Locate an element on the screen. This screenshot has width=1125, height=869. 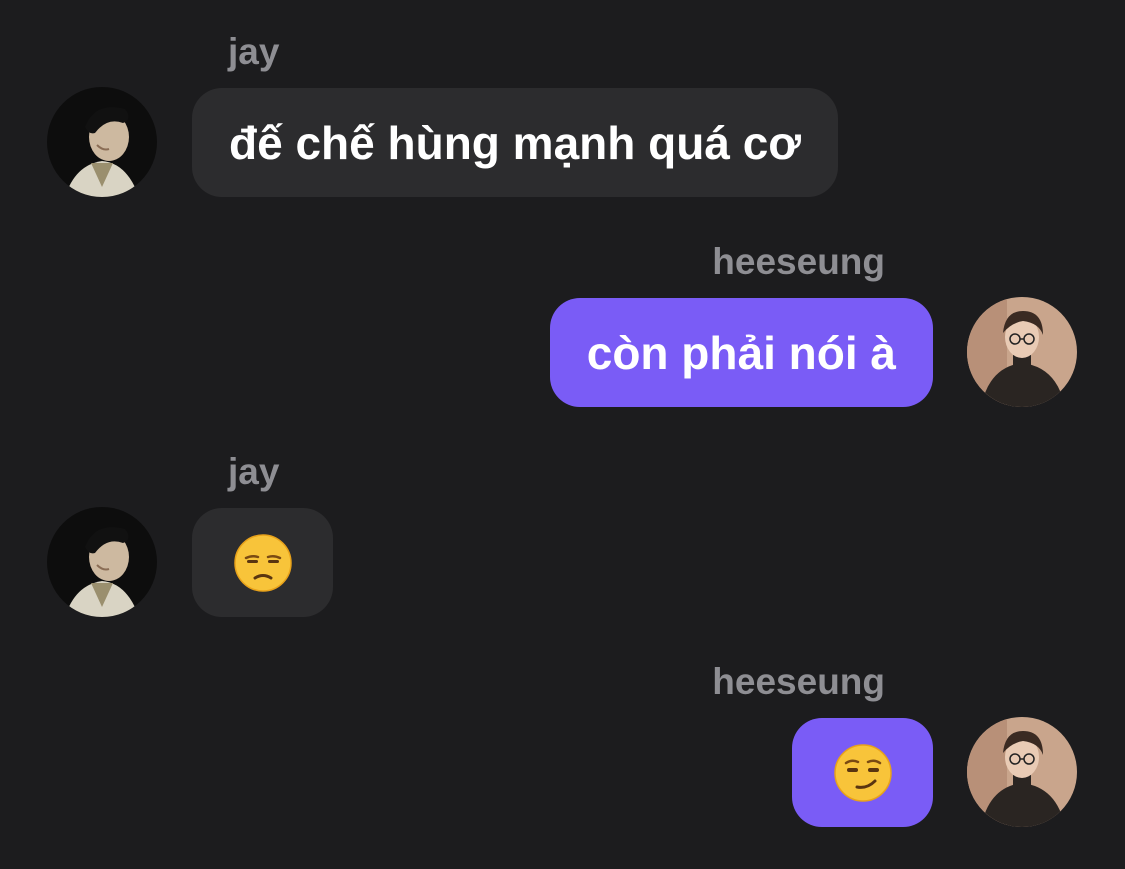
unamused-face-icon is located at coordinates (262, 562).